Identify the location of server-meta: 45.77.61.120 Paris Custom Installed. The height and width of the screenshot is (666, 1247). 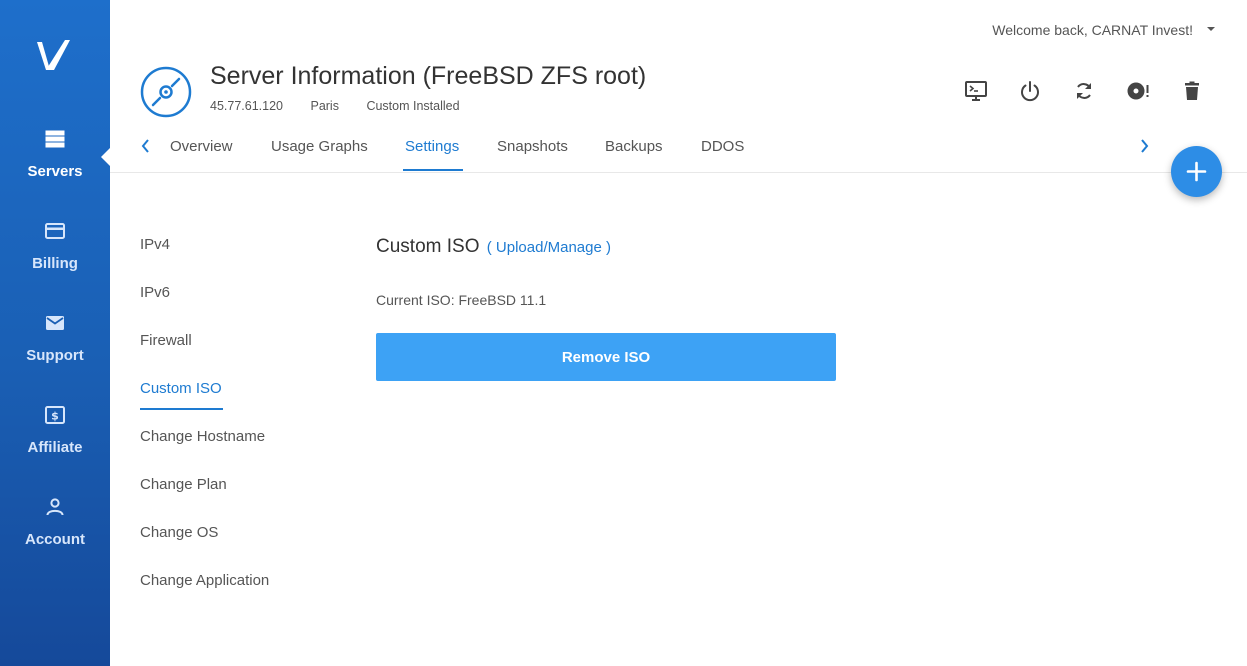
(347, 106).